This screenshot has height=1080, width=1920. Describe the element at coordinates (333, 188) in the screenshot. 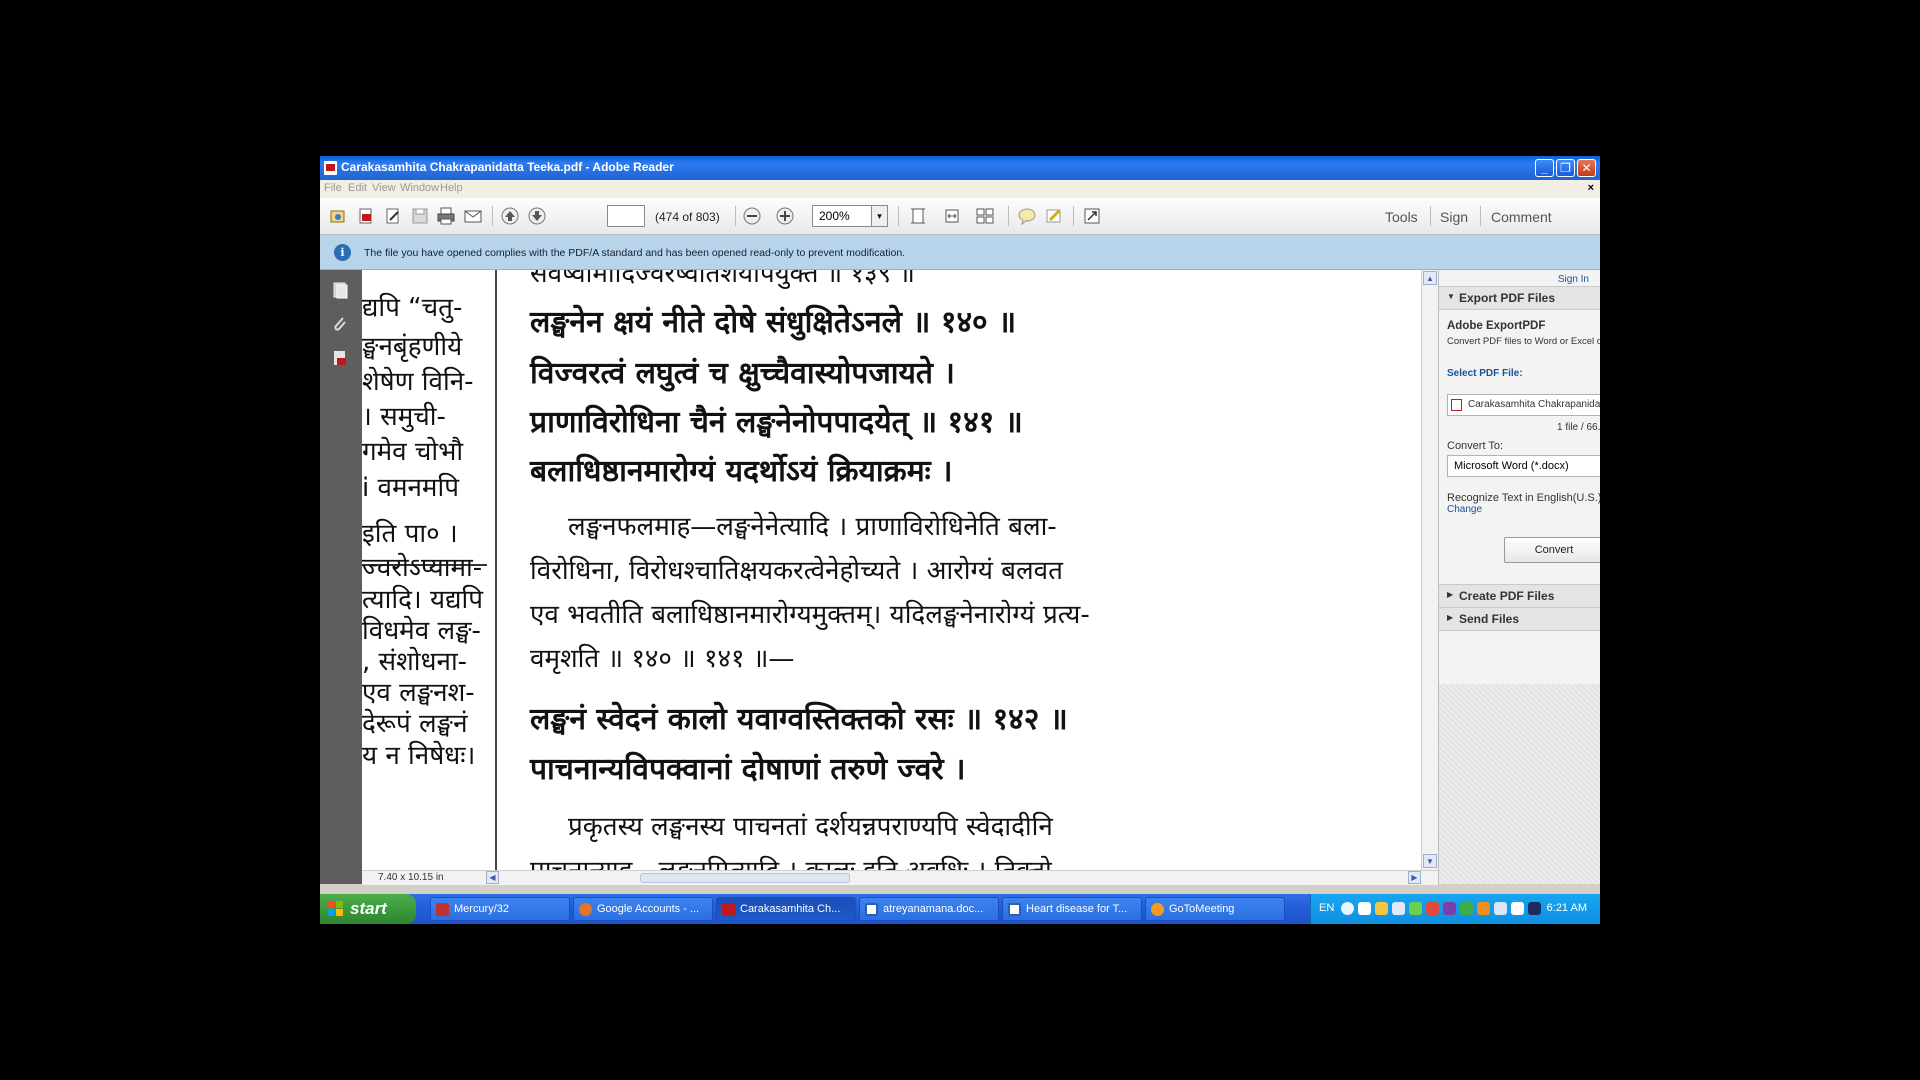

I see `menu-file: File` at that location.